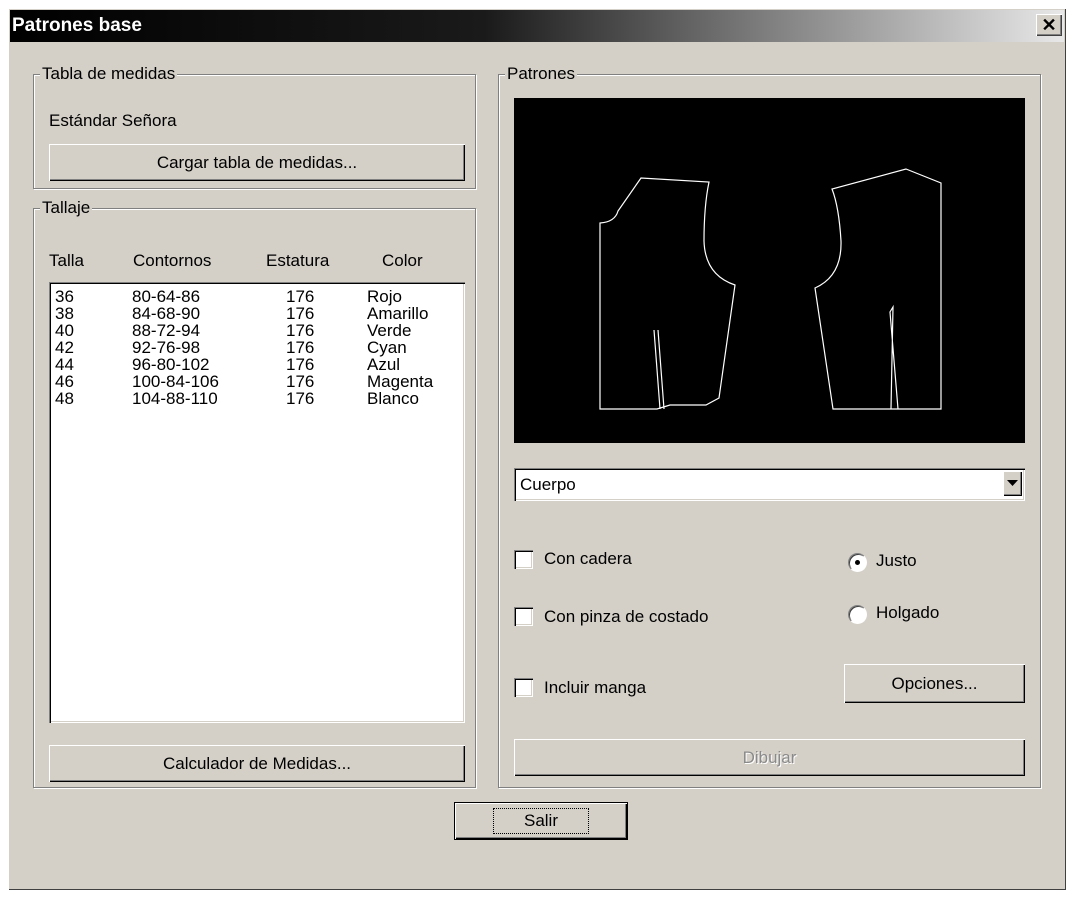  Describe the element at coordinates (398, 313) in the screenshot. I see `cell-color: Amarillo` at that location.